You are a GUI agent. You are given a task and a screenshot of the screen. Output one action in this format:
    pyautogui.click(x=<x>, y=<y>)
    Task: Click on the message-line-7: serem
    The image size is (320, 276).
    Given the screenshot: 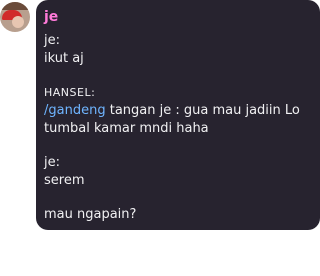 What is the action you would take?
    pyautogui.click(x=64, y=180)
    